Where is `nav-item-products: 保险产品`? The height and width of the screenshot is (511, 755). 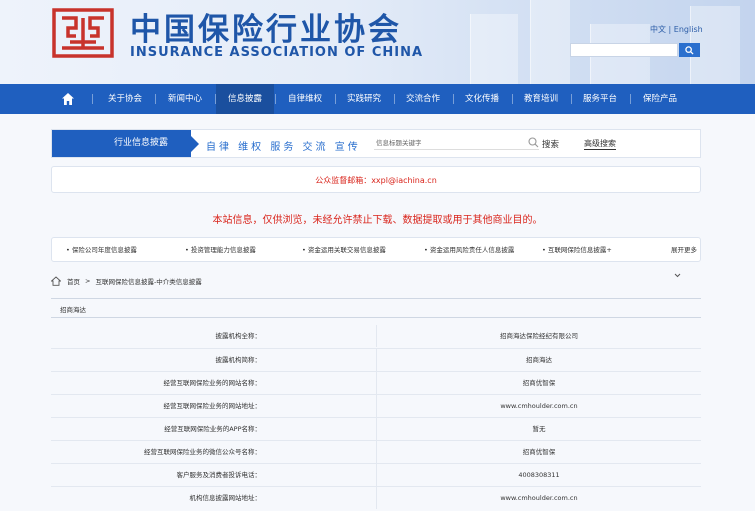
nav-item-products: 保险产品 is located at coordinates (660, 99).